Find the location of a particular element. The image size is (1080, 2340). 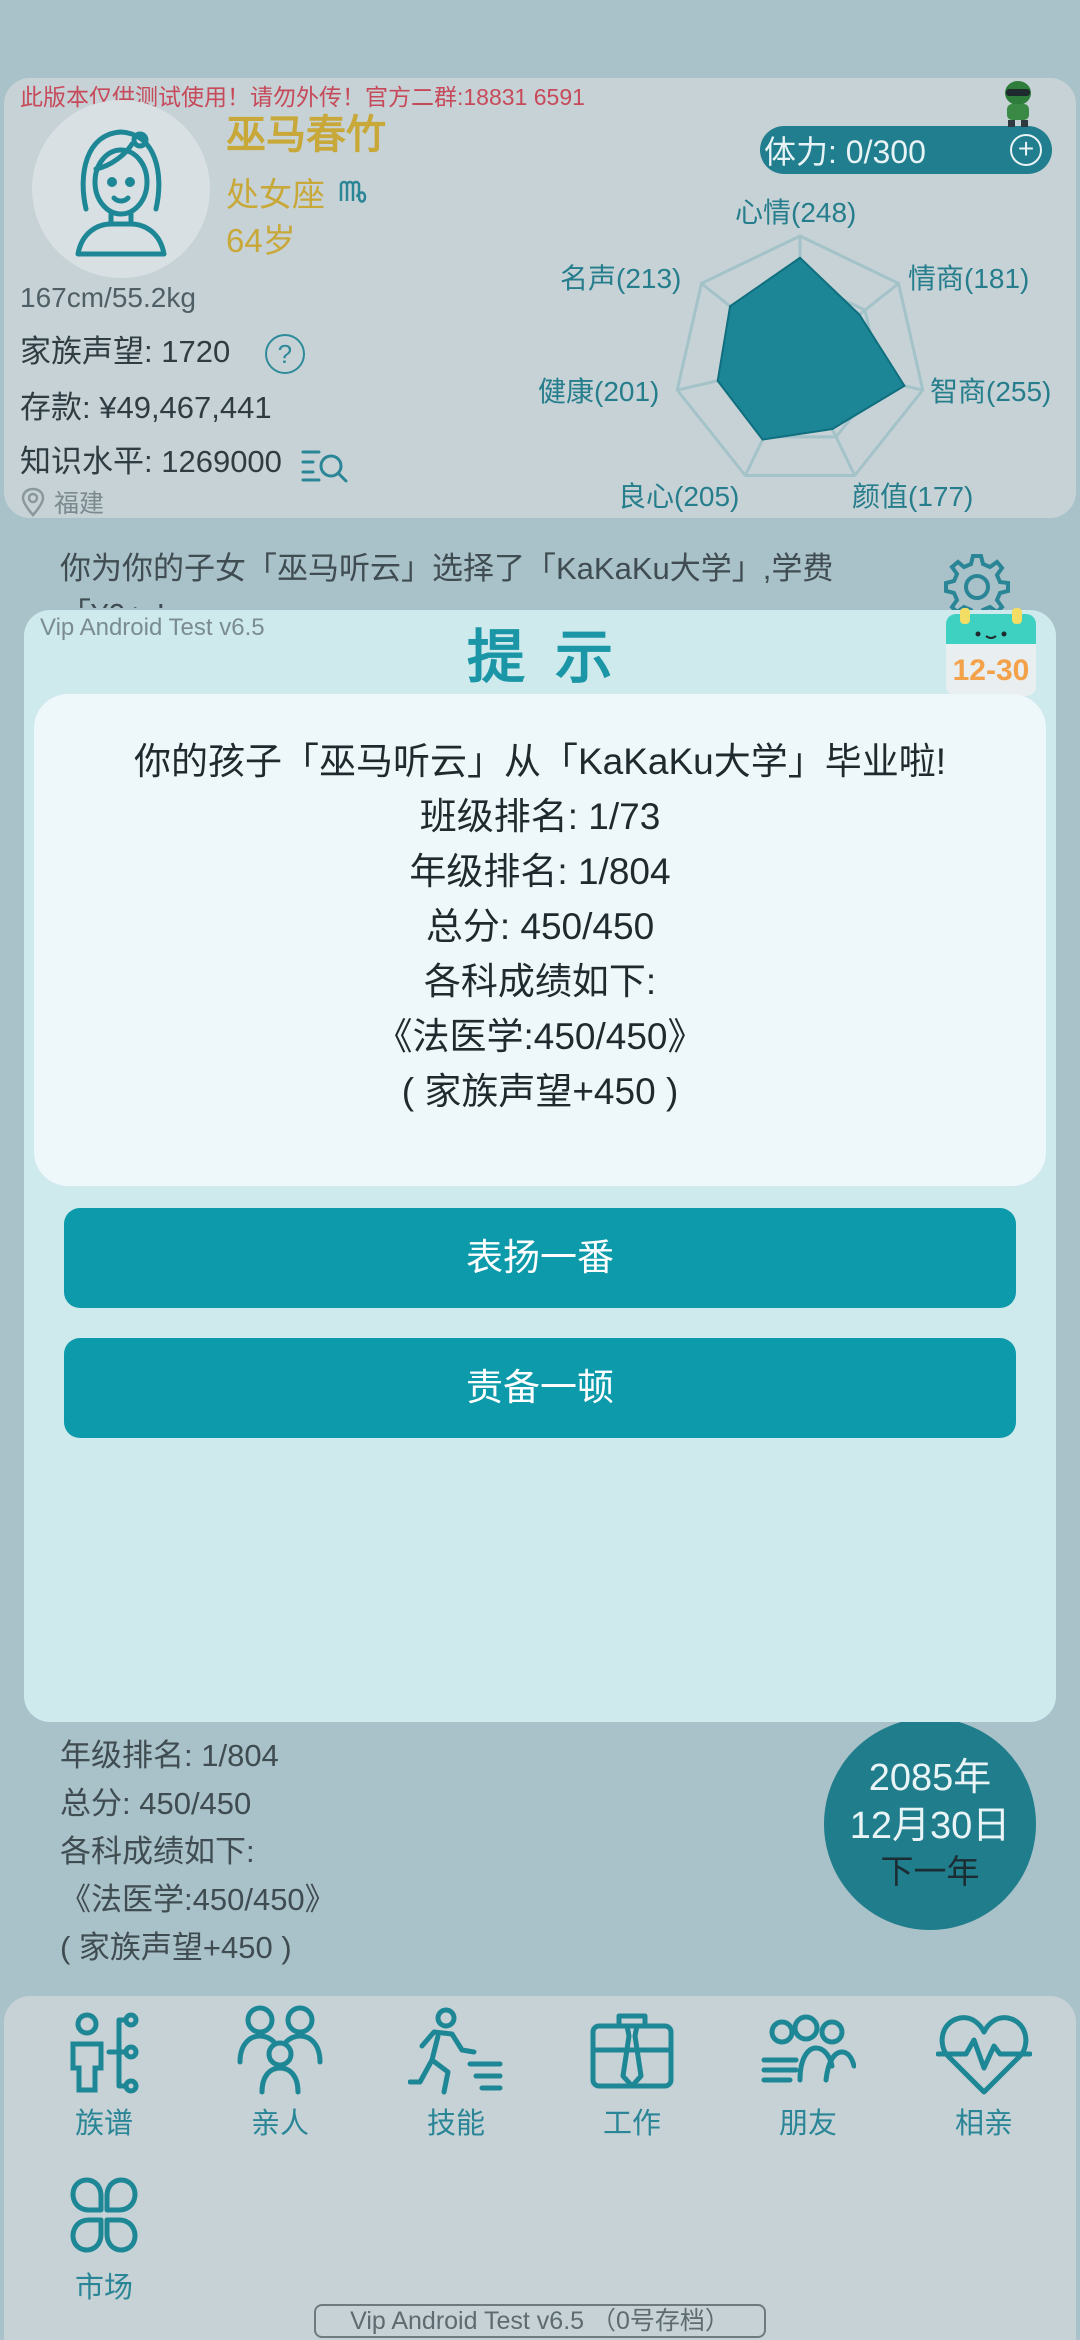

zodiac: 处女座 is located at coordinates (297, 192).